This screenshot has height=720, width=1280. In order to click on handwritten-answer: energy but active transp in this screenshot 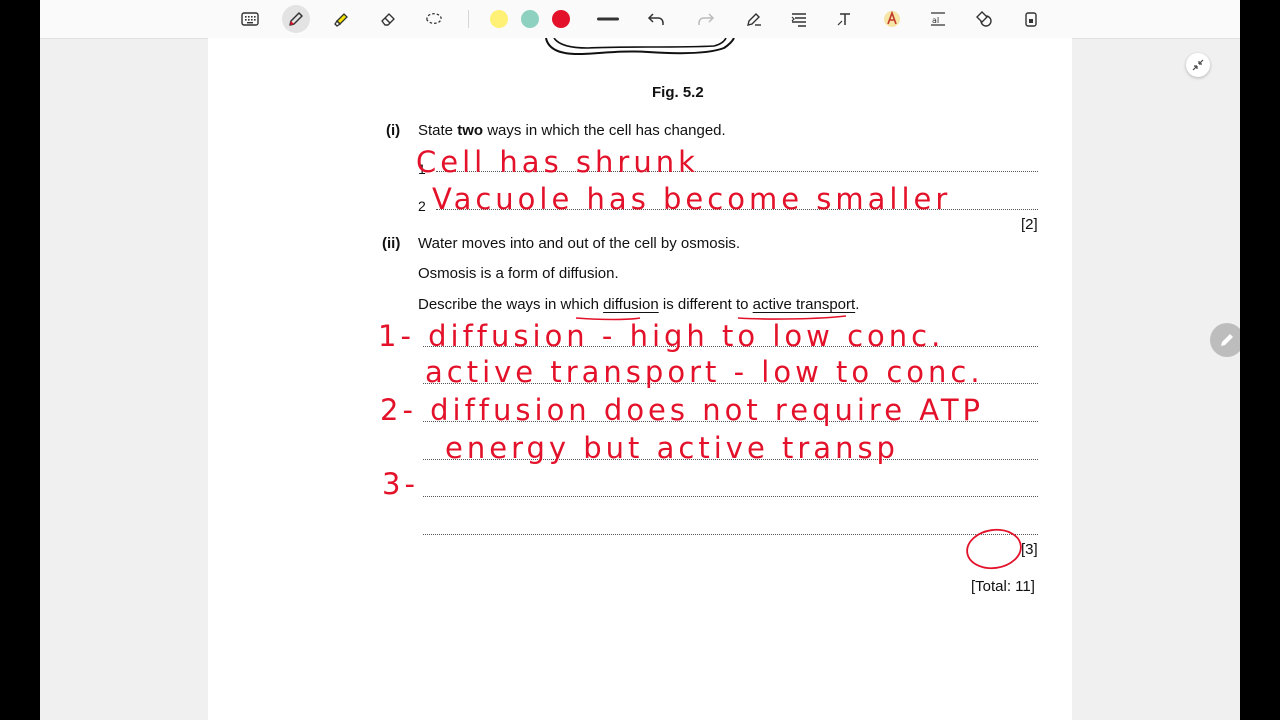, I will do `click(672, 448)`.